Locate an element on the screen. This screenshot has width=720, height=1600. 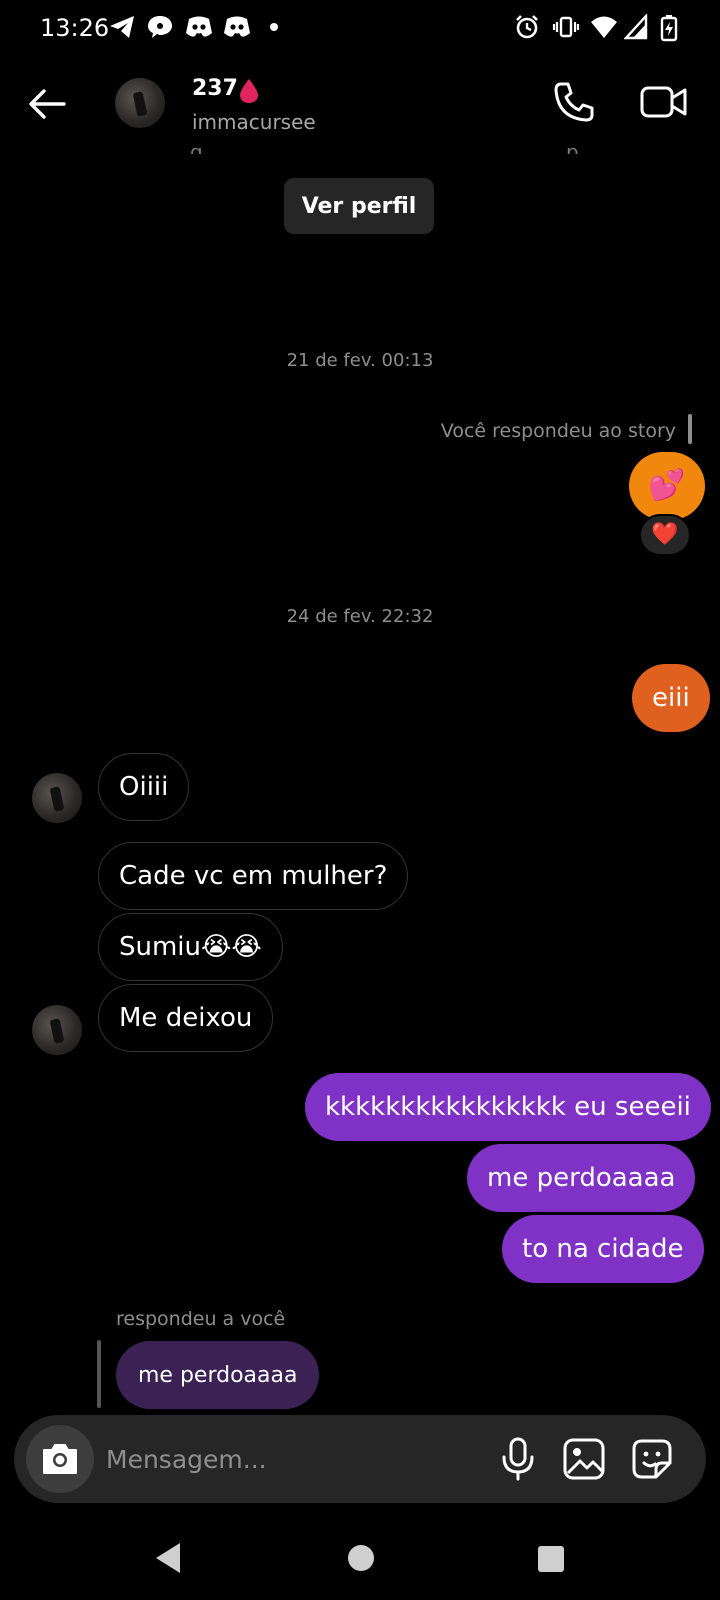
message-input is located at coordinates (286, 1459).